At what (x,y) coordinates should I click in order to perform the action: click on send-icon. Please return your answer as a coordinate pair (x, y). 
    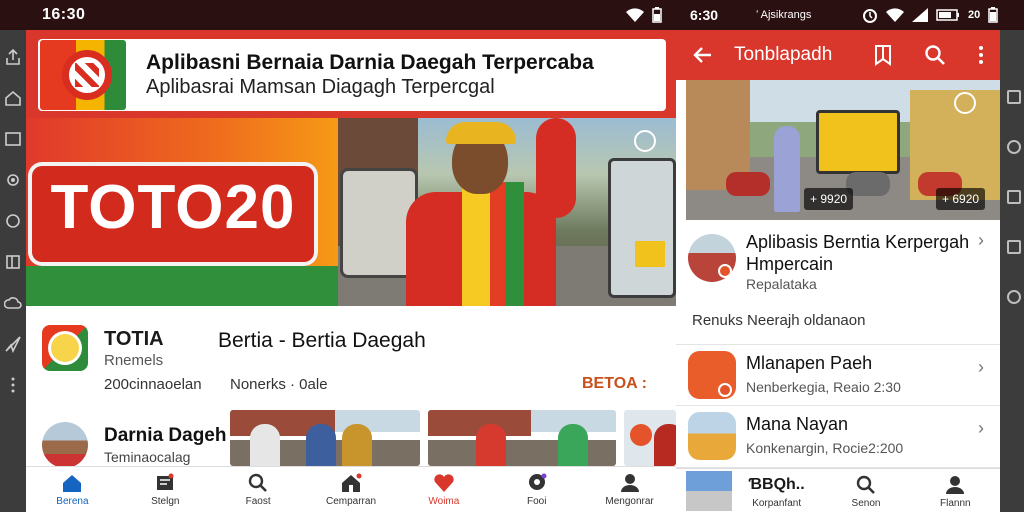
    Looking at the image, I should click on (13, 344).